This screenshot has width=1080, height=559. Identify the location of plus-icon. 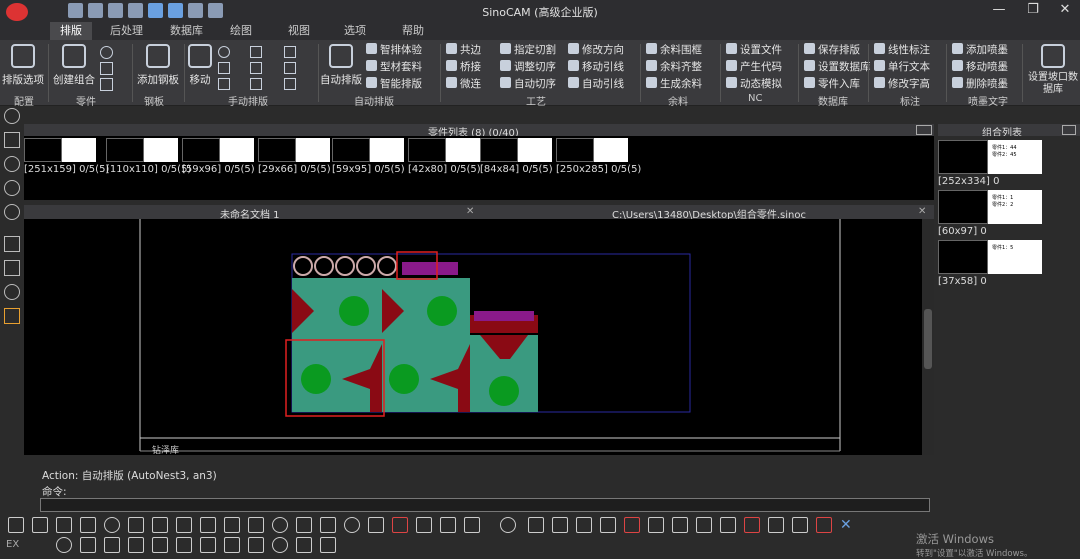
(328, 545).